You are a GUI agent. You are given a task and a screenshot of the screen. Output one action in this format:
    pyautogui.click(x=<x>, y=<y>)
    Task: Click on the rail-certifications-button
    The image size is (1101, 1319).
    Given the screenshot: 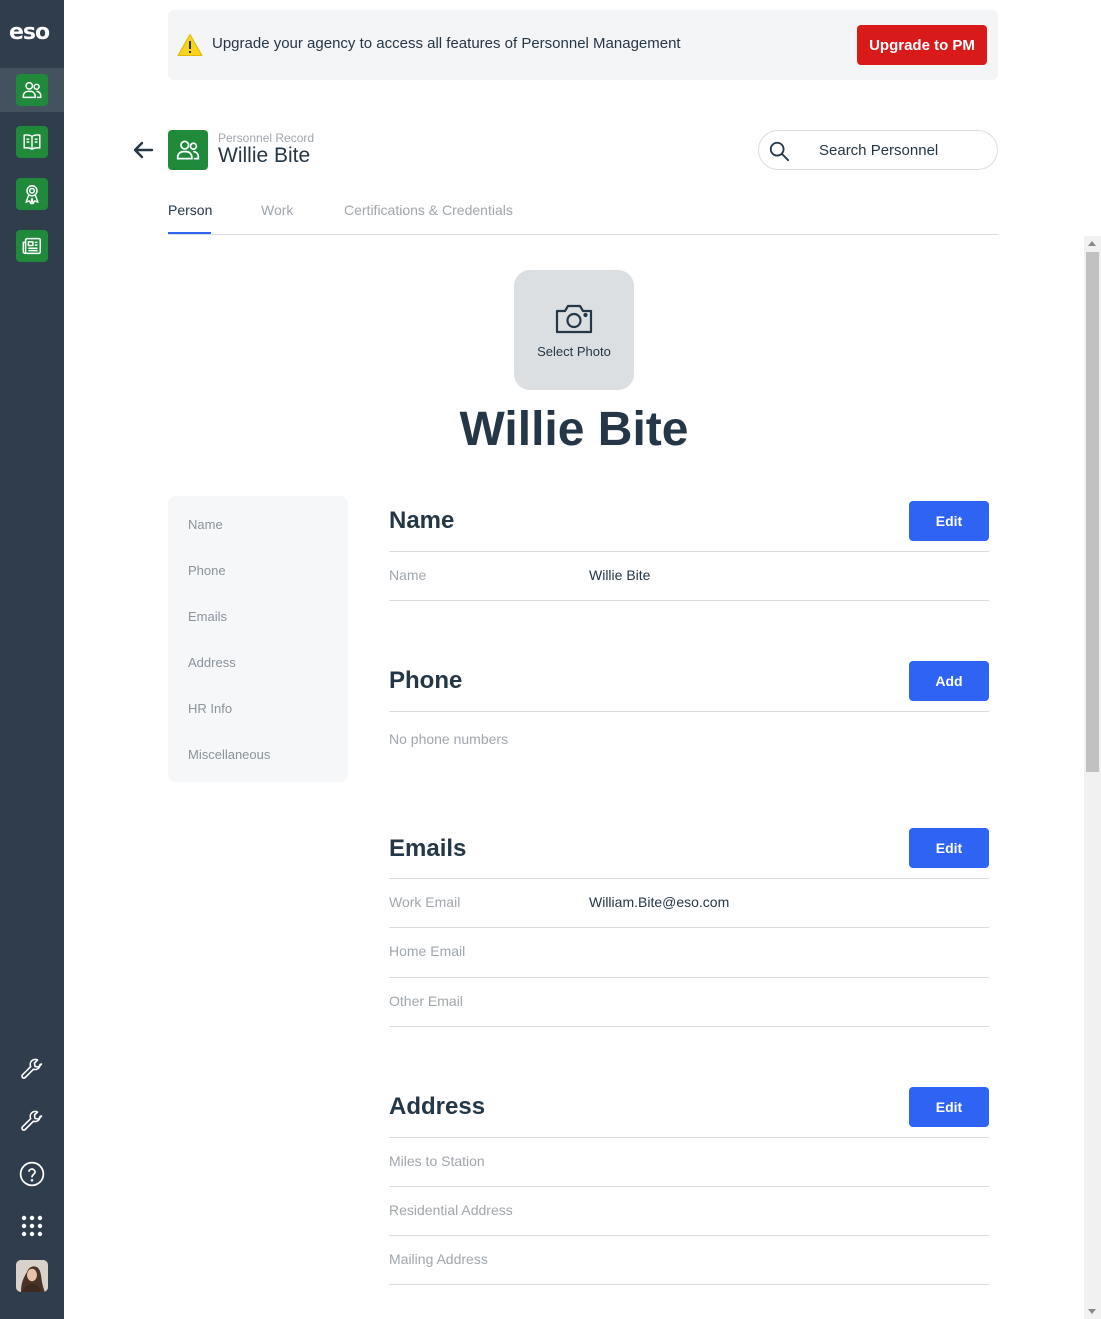 What is the action you would take?
    pyautogui.click(x=32, y=194)
    